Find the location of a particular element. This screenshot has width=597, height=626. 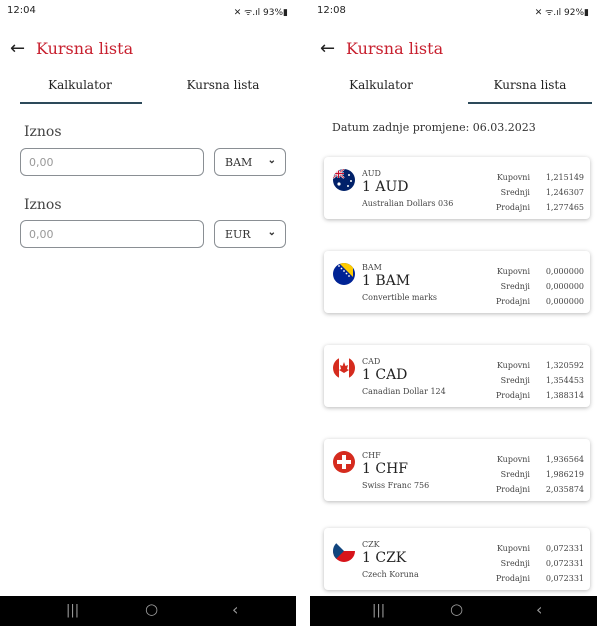

status-bar: 12:04 ✕ ᯤ.ıl 93%▮ is located at coordinates (148, 11).